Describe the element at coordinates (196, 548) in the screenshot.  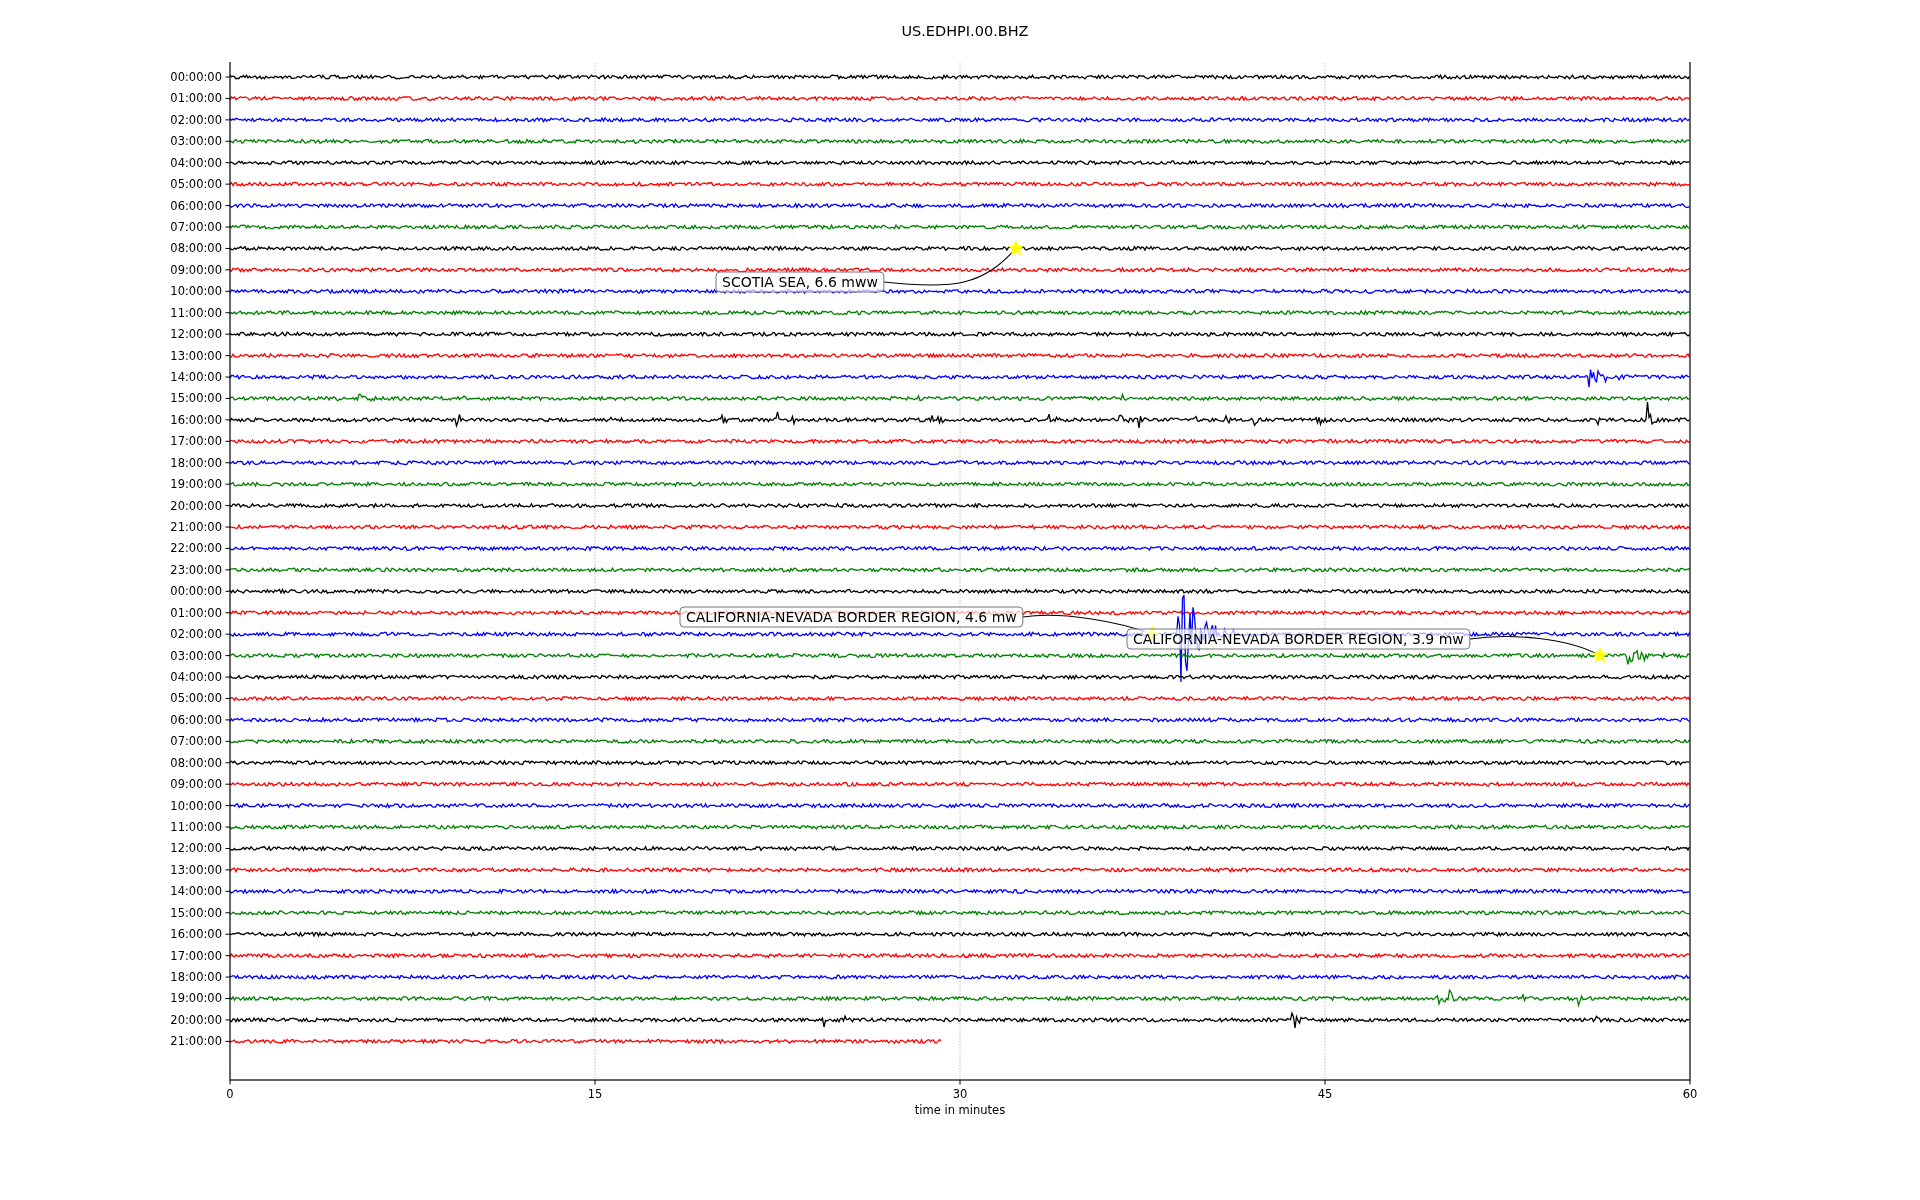
I see `hour-label: 22:00:00` at that location.